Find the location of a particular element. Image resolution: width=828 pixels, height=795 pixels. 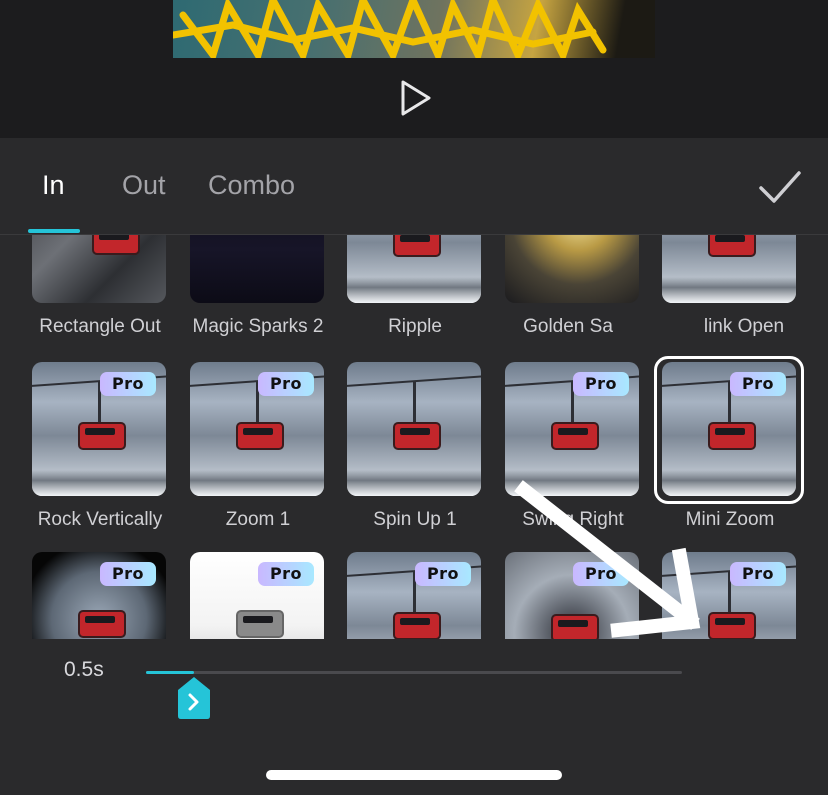

confirm-button is located at coordinates (780, 188).